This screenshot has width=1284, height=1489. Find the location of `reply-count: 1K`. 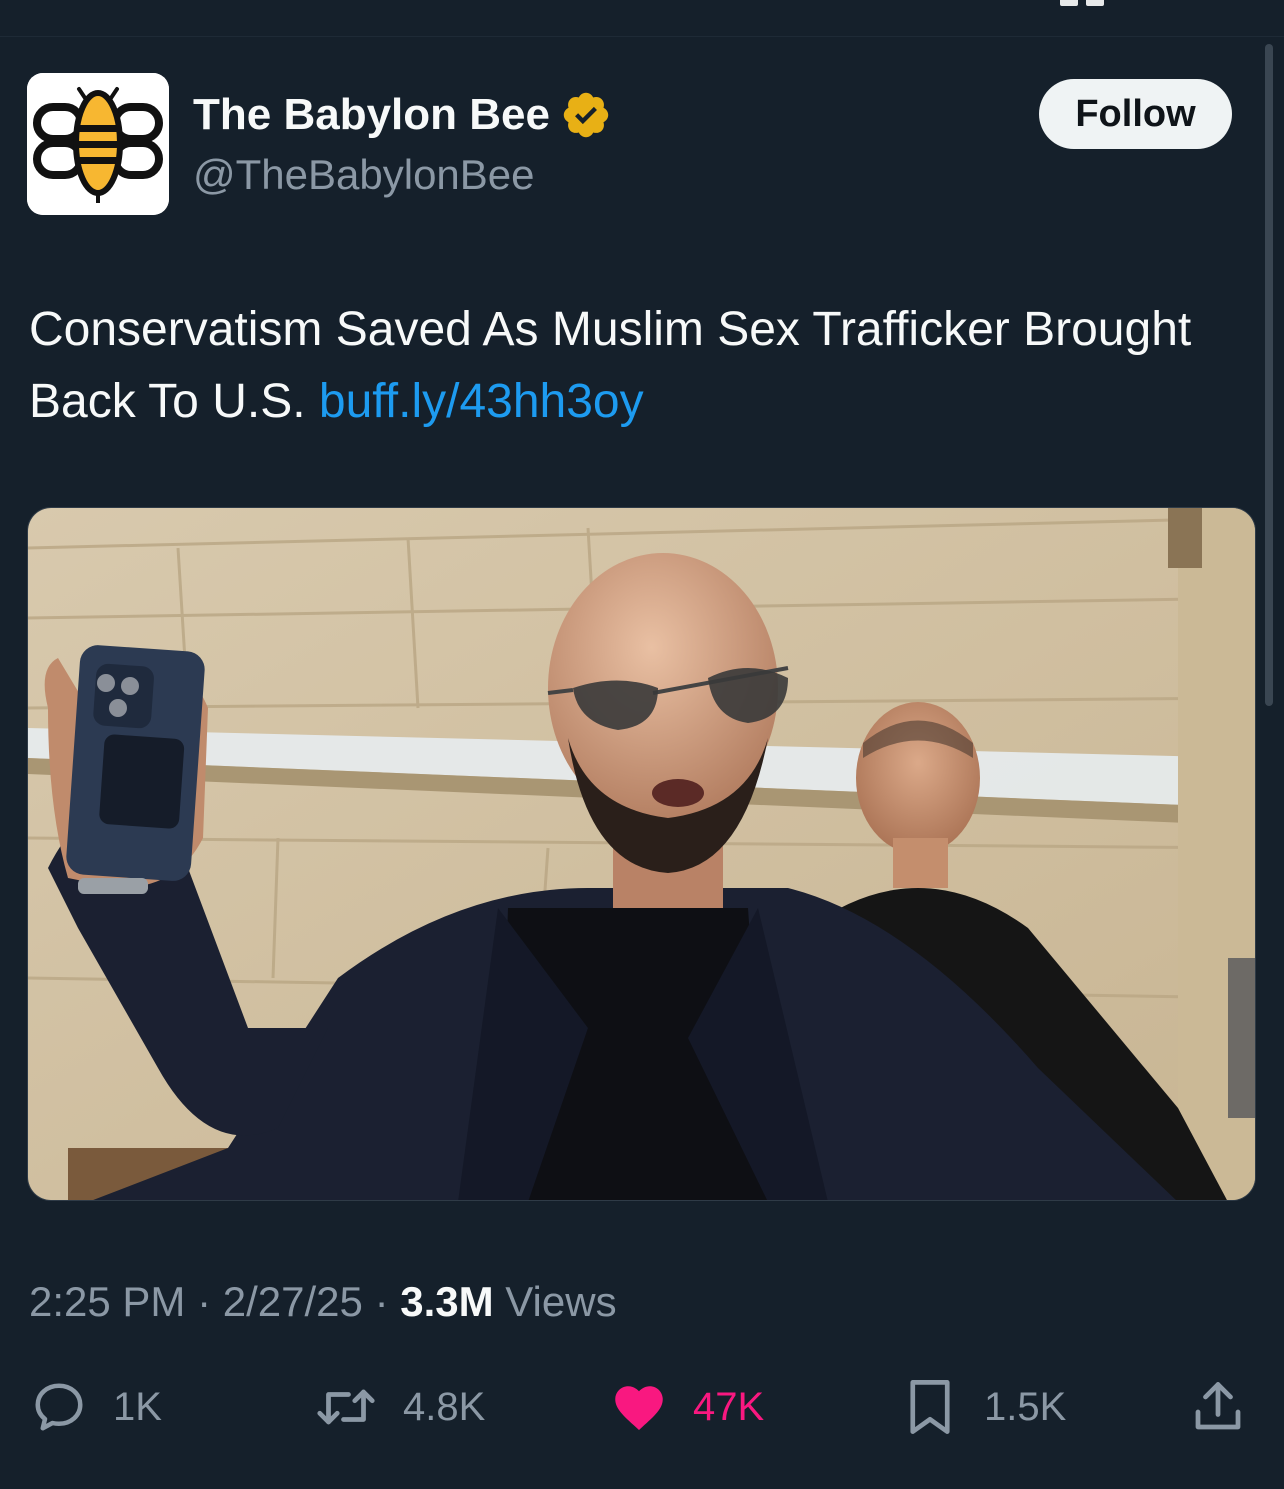

reply-count: 1K is located at coordinates (137, 1406).